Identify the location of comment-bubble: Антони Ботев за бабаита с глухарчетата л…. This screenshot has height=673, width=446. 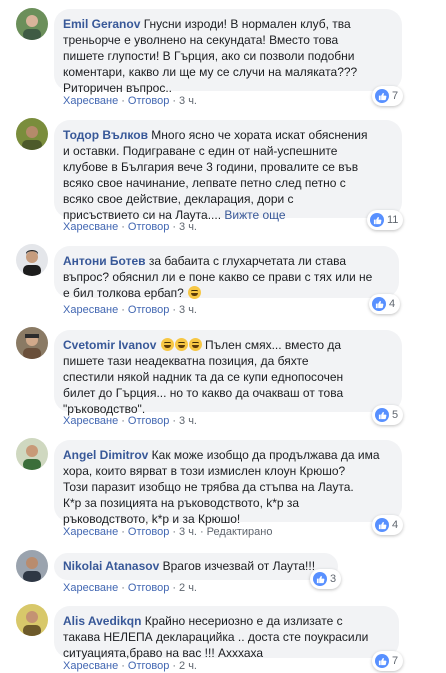
(226, 273).